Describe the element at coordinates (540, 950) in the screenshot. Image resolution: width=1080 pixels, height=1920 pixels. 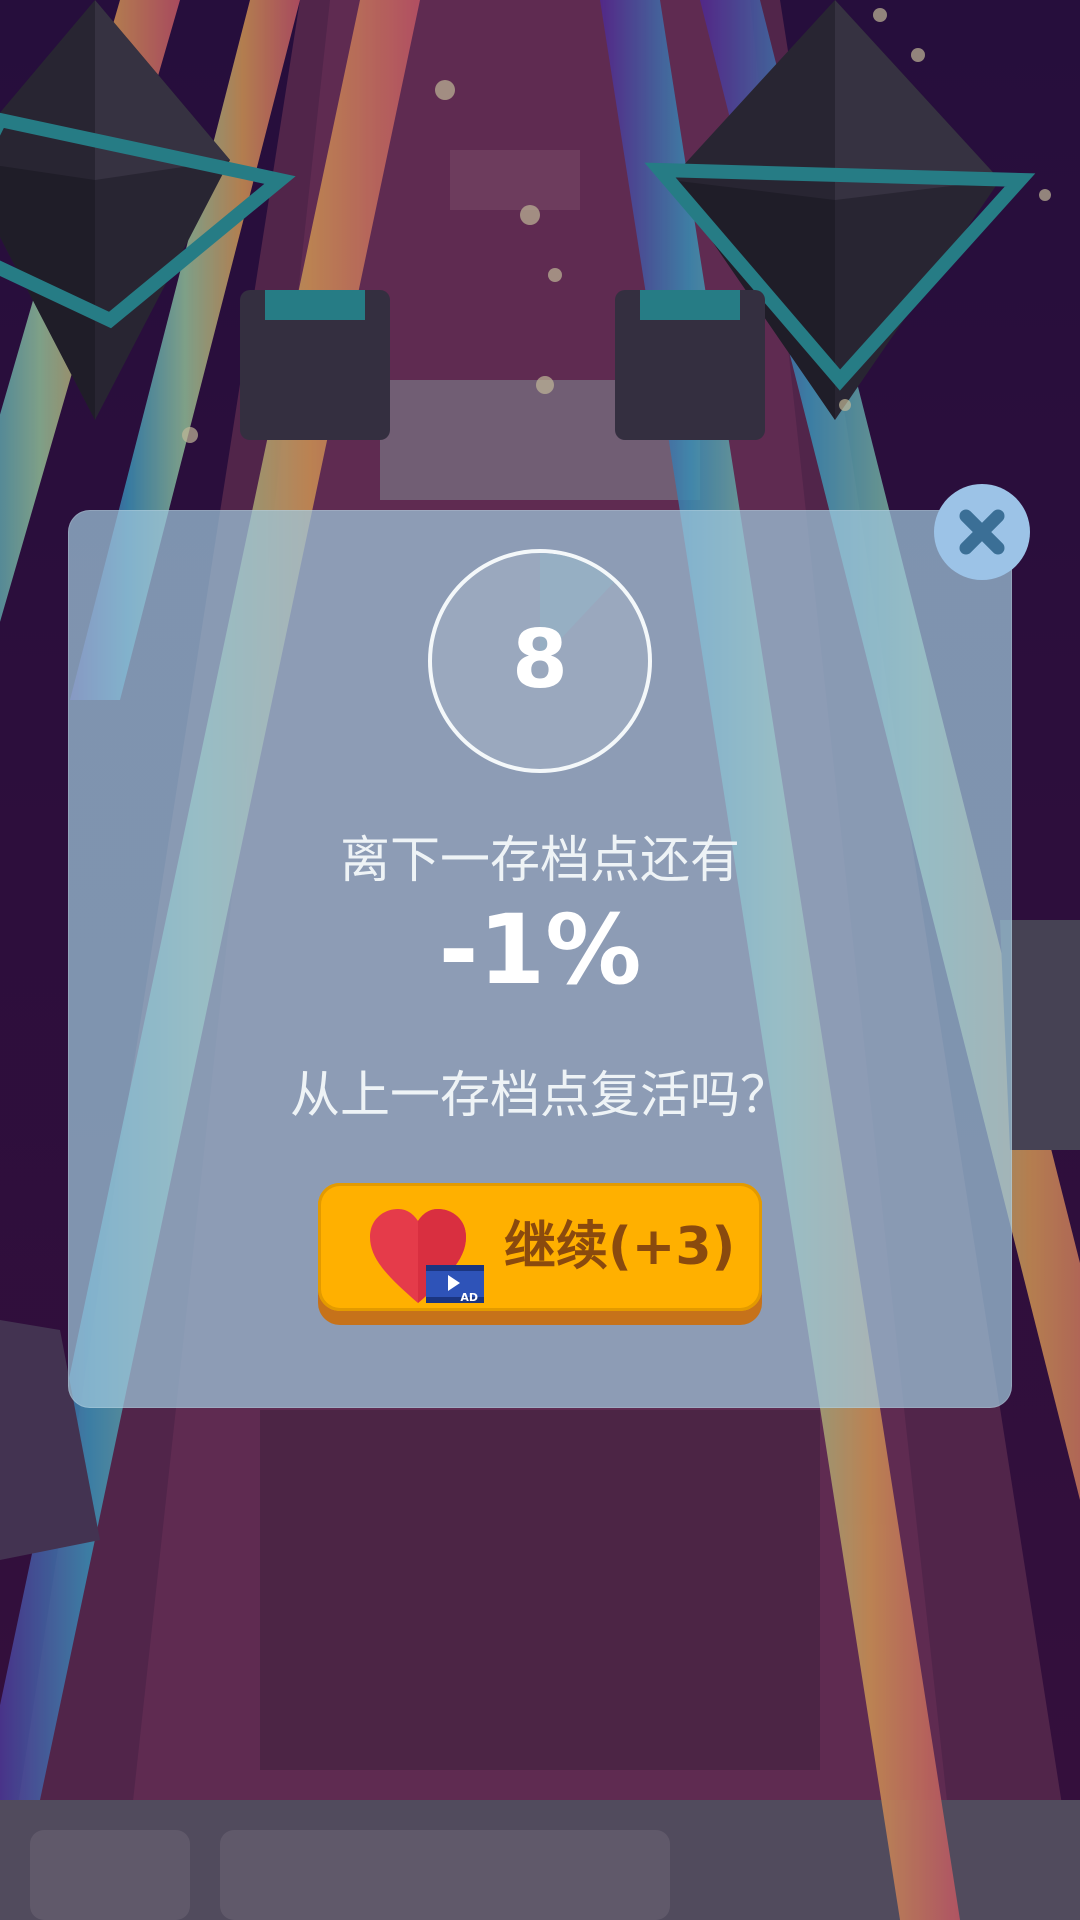
I see `checkpoint-percent: -1%` at that location.